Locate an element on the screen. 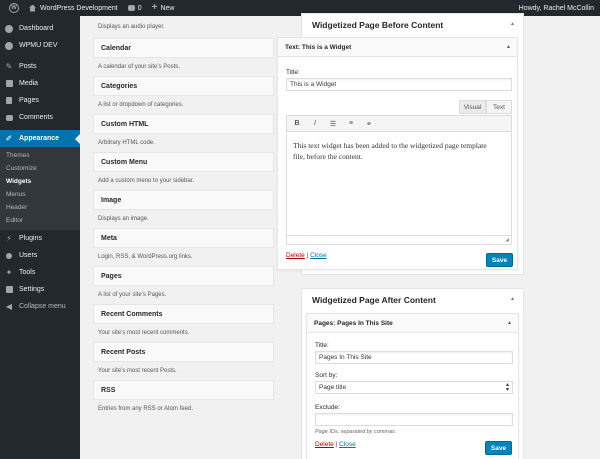 The width and height of the screenshot is (600, 459). bold-icon: B is located at coordinates (297, 123).